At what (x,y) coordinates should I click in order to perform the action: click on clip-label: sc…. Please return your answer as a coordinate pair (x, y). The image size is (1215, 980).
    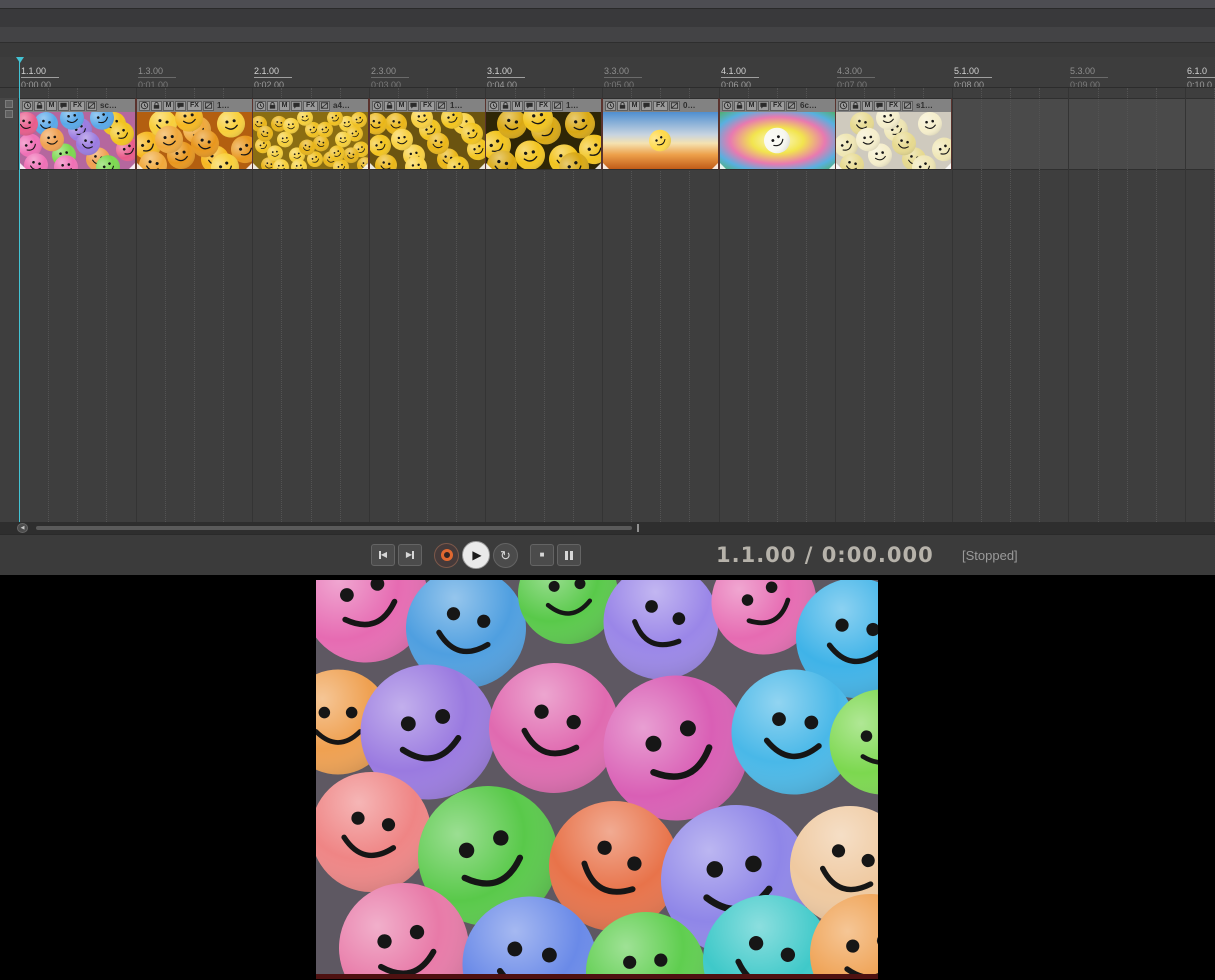
    Looking at the image, I should click on (108, 105).